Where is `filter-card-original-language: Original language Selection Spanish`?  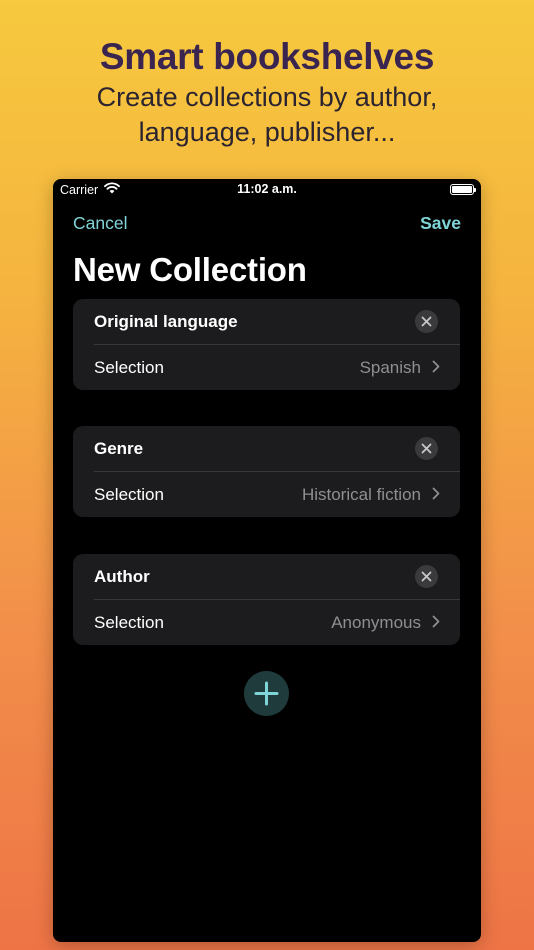 filter-card-original-language: Original language Selection Spanish is located at coordinates (266, 344).